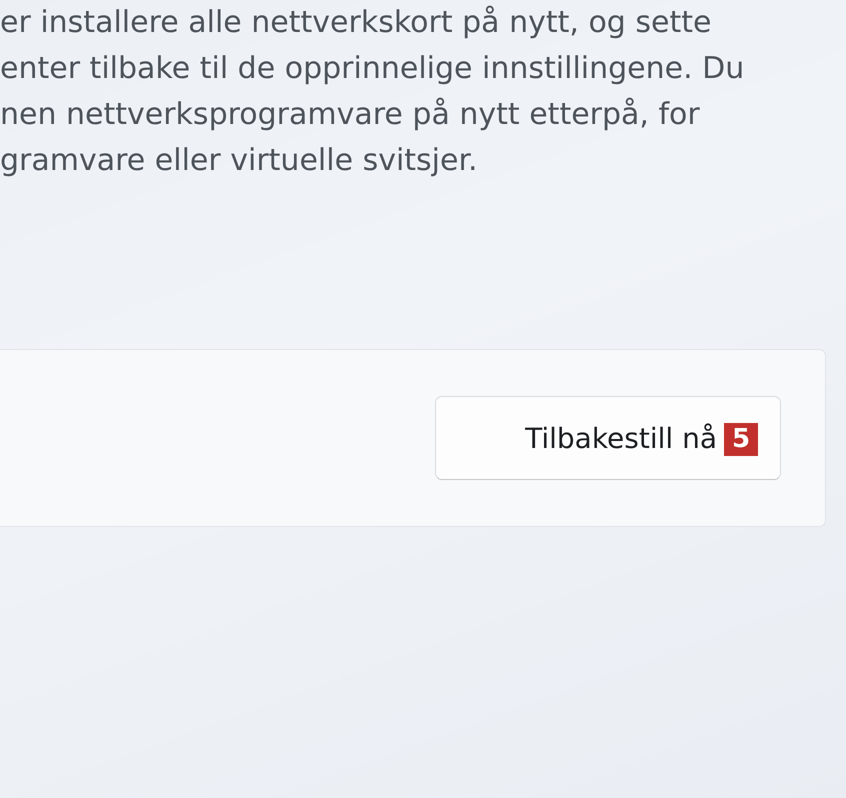 The image size is (846, 798). What do you see at coordinates (741, 439) in the screenshot?
I see `number-badge: 5` at bounding box center [741, 439].